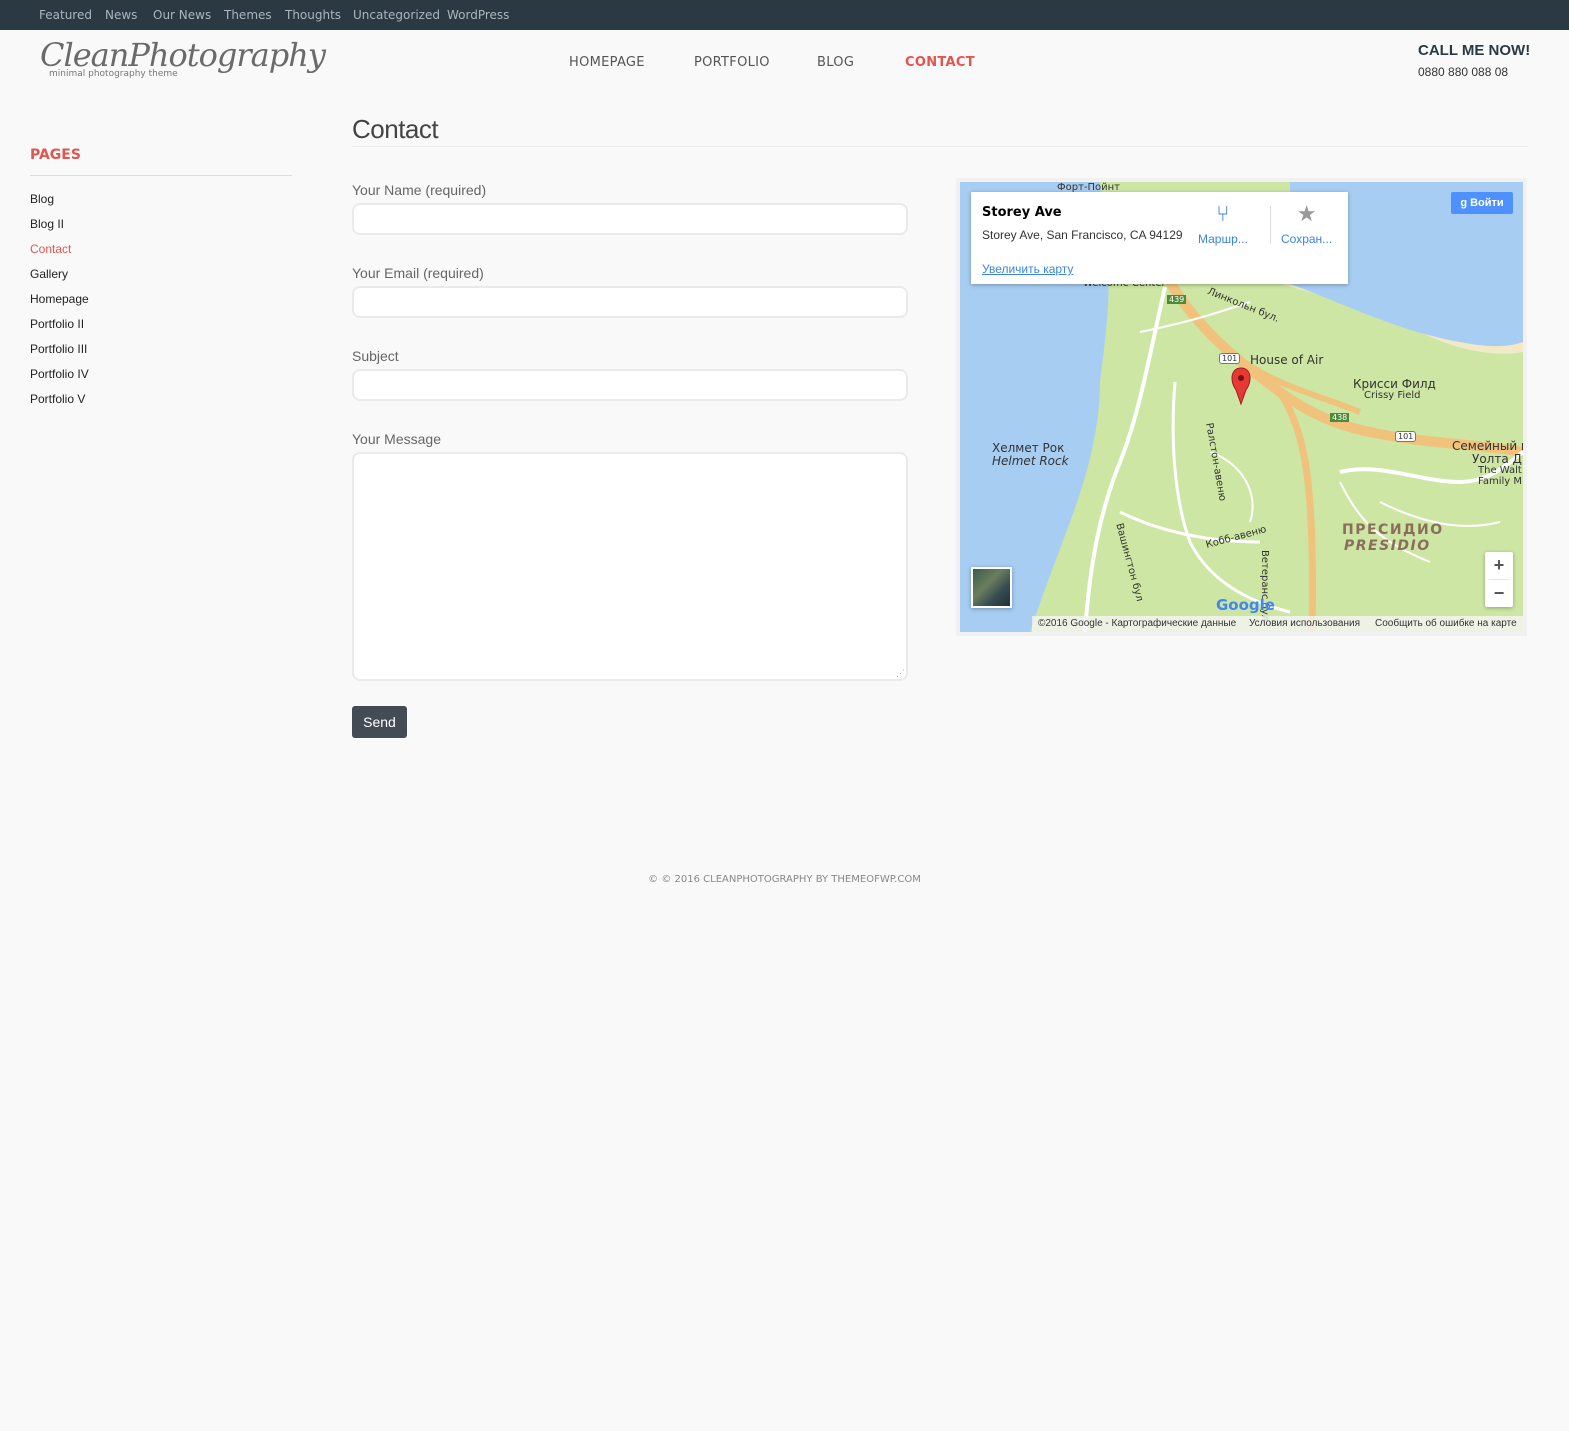 Image resolution: width=1569 pixels, height=1431 pixels. I want to click on sidebar-title: PAGES, so click(55, 155).